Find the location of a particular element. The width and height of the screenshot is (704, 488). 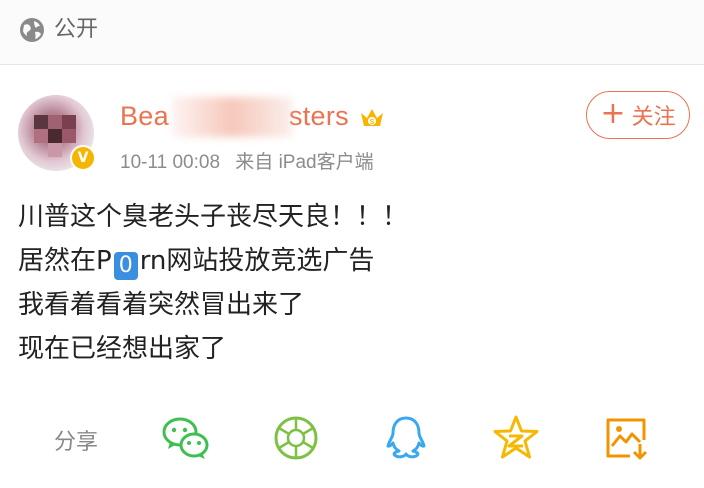

share-label: 分享 is located at coordinates (76, 442).